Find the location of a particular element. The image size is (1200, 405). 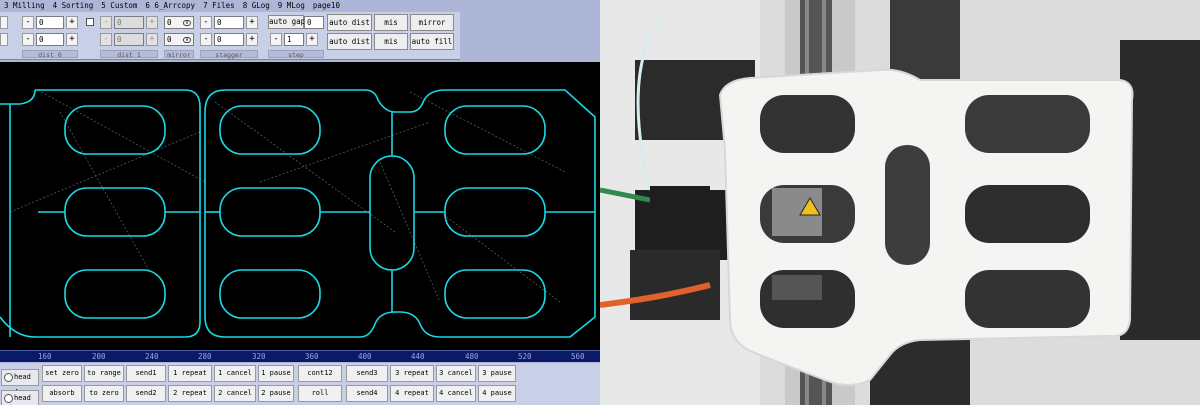

group-label-stagger: stagger is located at coordinates (229, 54).